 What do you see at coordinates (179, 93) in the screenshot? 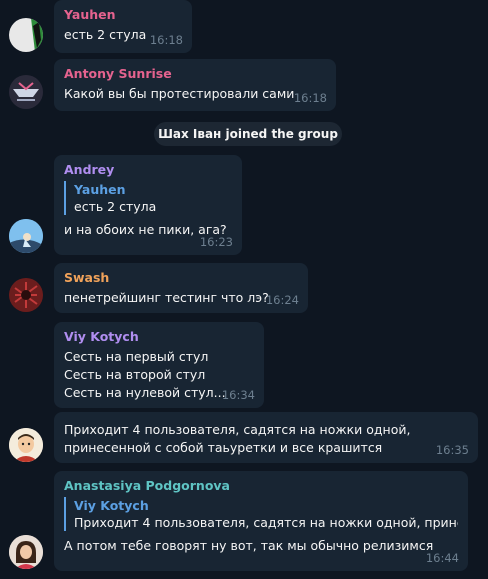
I see `message-text: Какой вы бы протестировали сами` at bounding box center [179, 93].